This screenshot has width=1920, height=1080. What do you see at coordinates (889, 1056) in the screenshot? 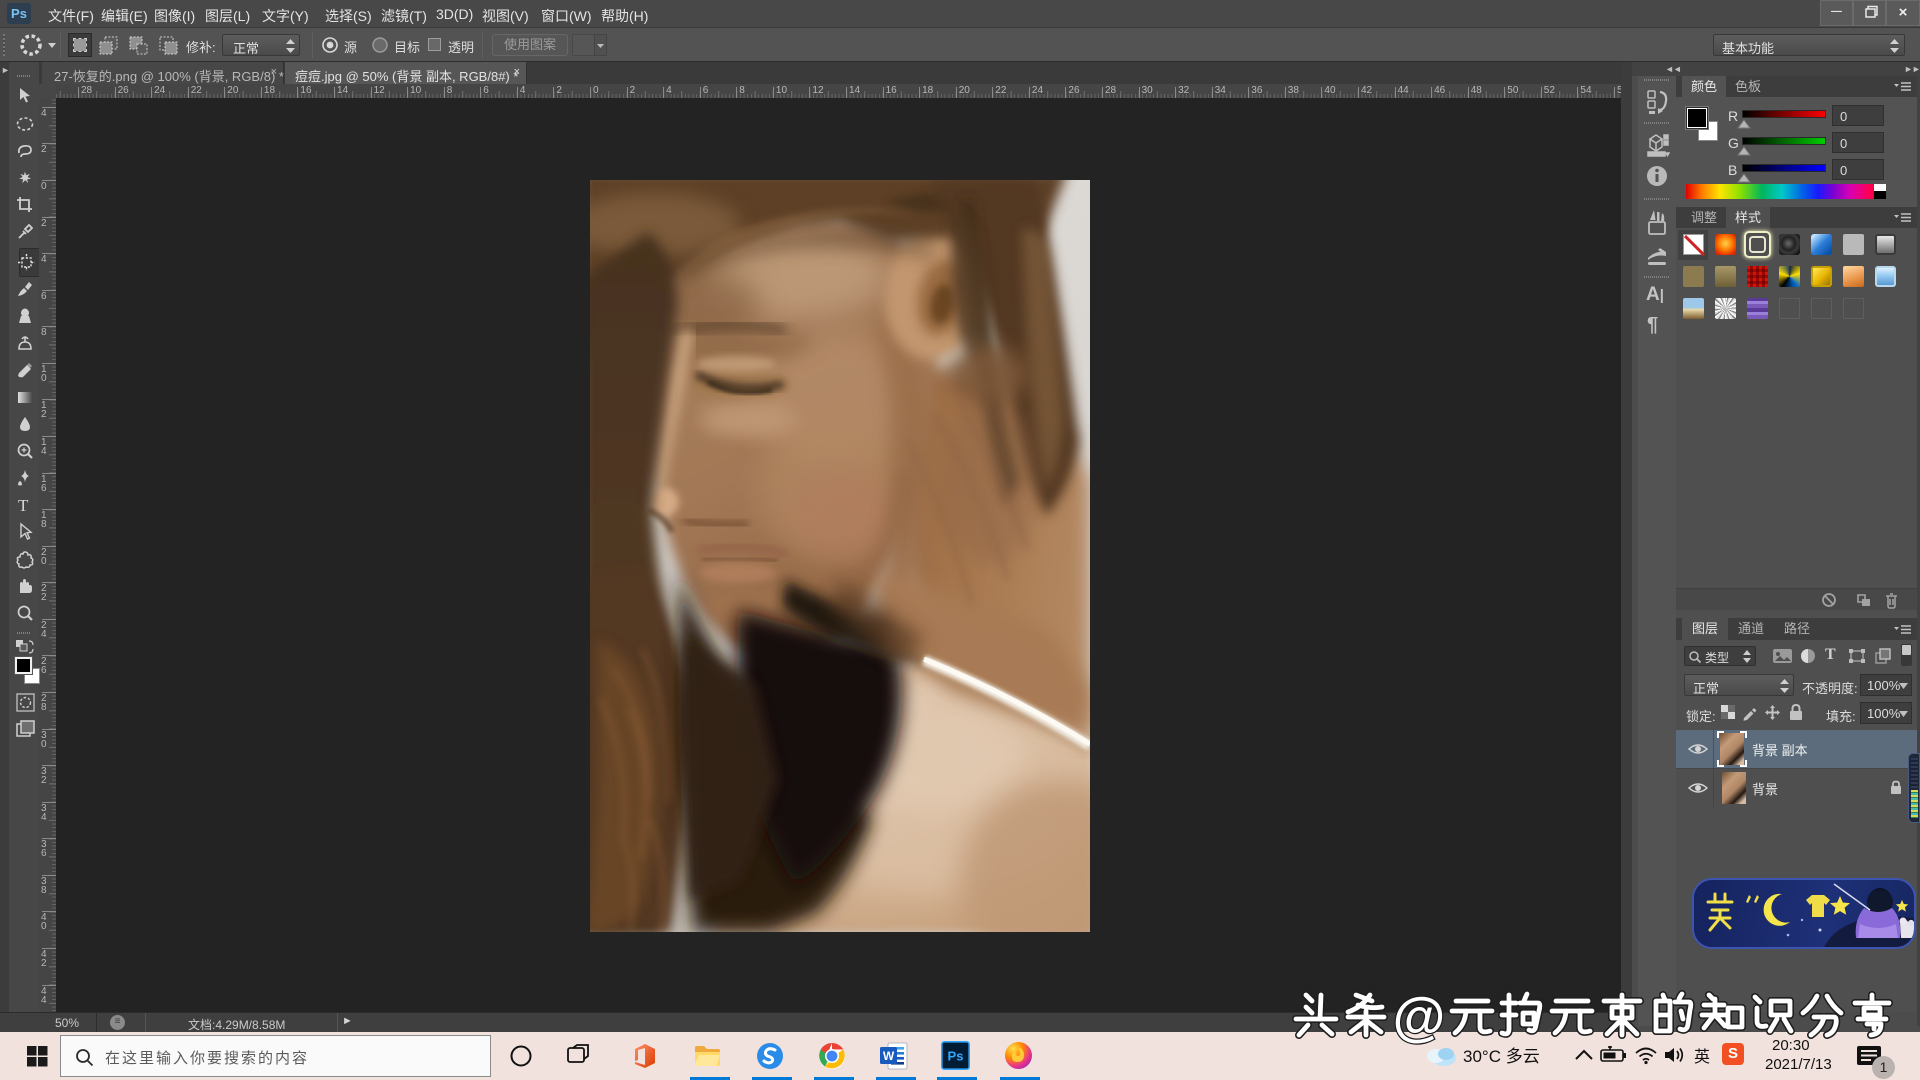
I see `svg-text: W` at bounding box center [889, 1056].